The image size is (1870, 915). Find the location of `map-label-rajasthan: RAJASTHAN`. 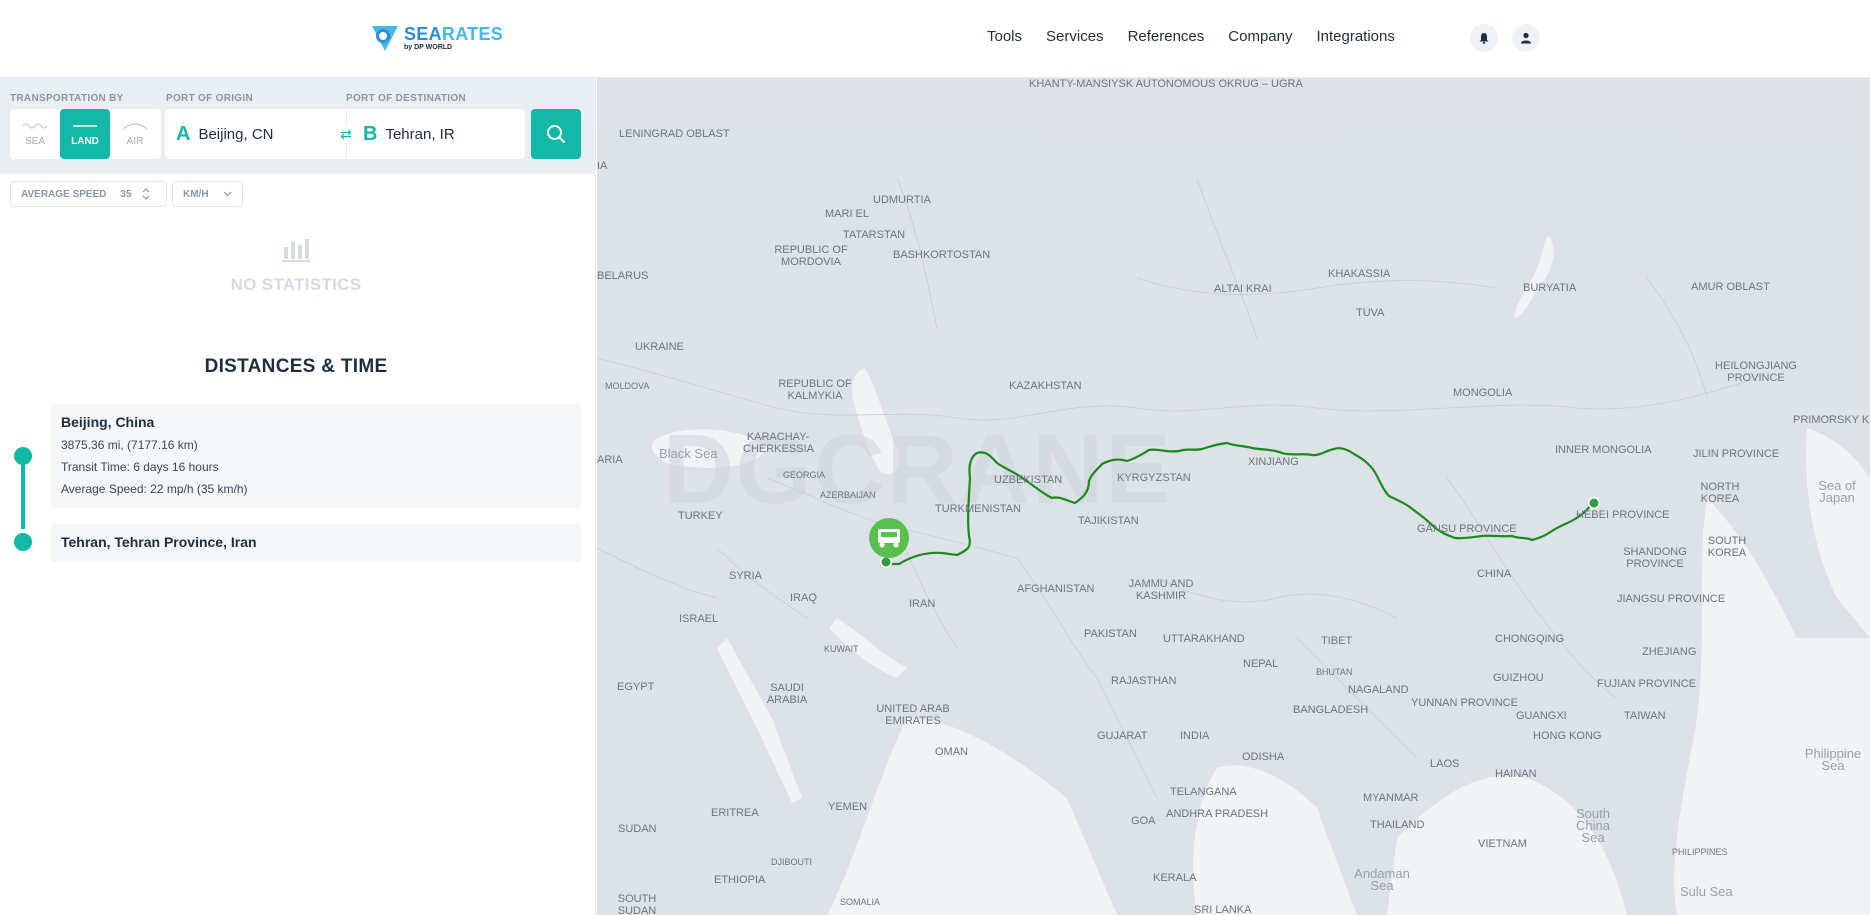

map-label-rajasthan: RAJASTHAN is located at coordinates (1144, 681).